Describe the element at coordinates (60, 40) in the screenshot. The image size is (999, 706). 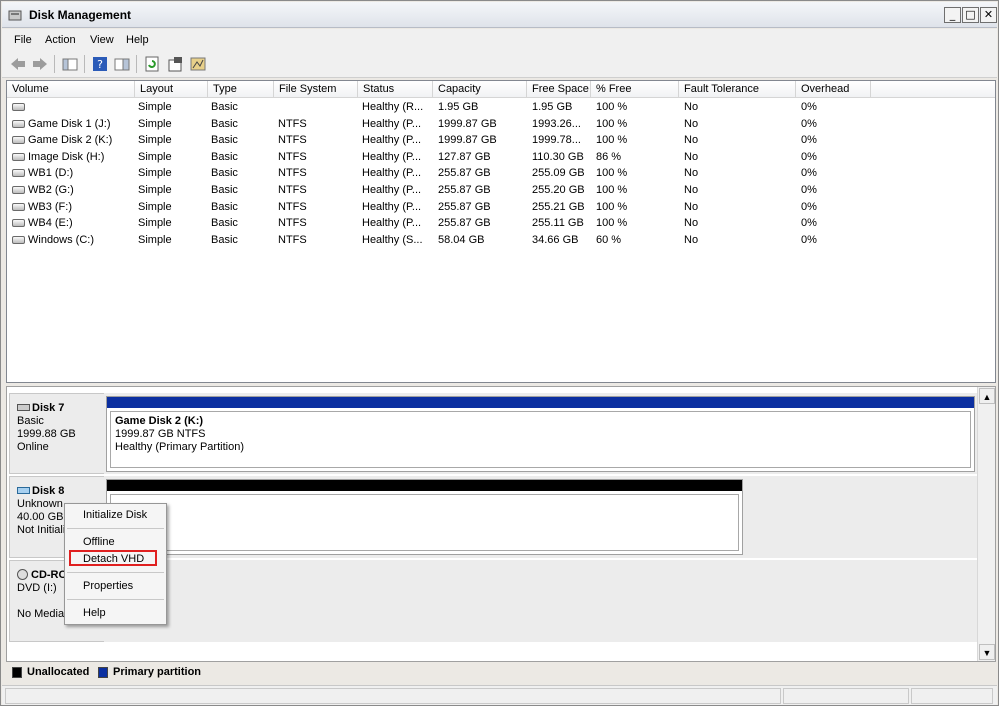
I see `menu-action: Action` at that location.